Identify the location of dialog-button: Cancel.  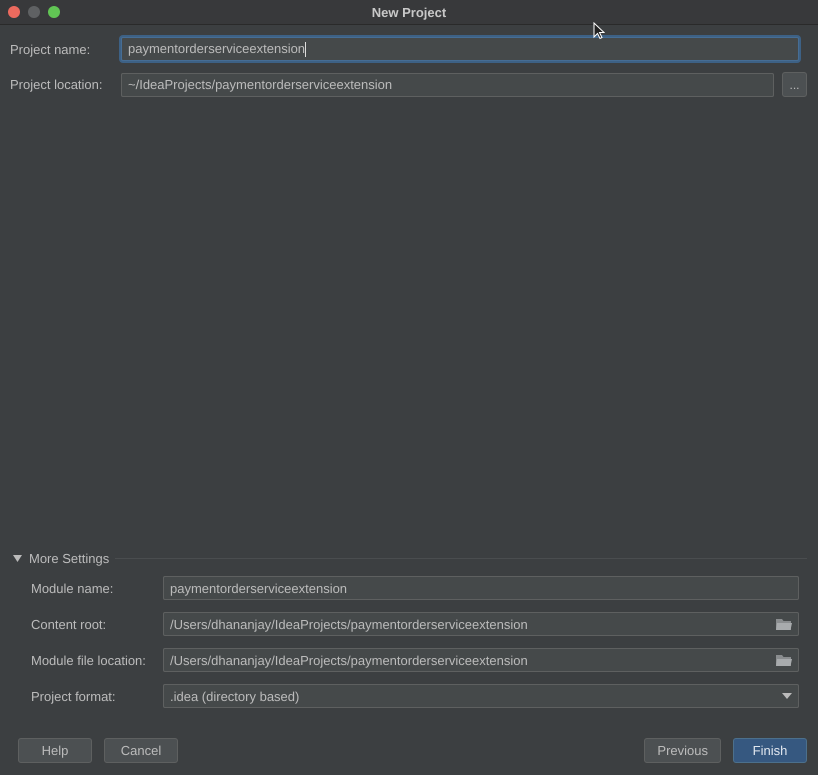
(141, 750).